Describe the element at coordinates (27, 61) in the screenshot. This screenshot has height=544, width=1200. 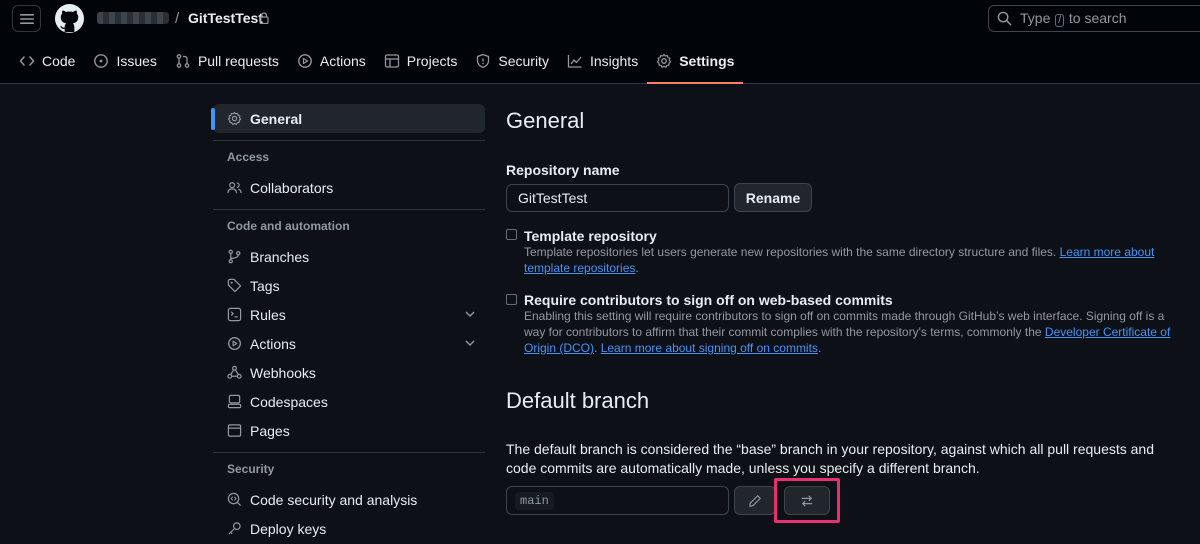
I see `code-icon` at that location.